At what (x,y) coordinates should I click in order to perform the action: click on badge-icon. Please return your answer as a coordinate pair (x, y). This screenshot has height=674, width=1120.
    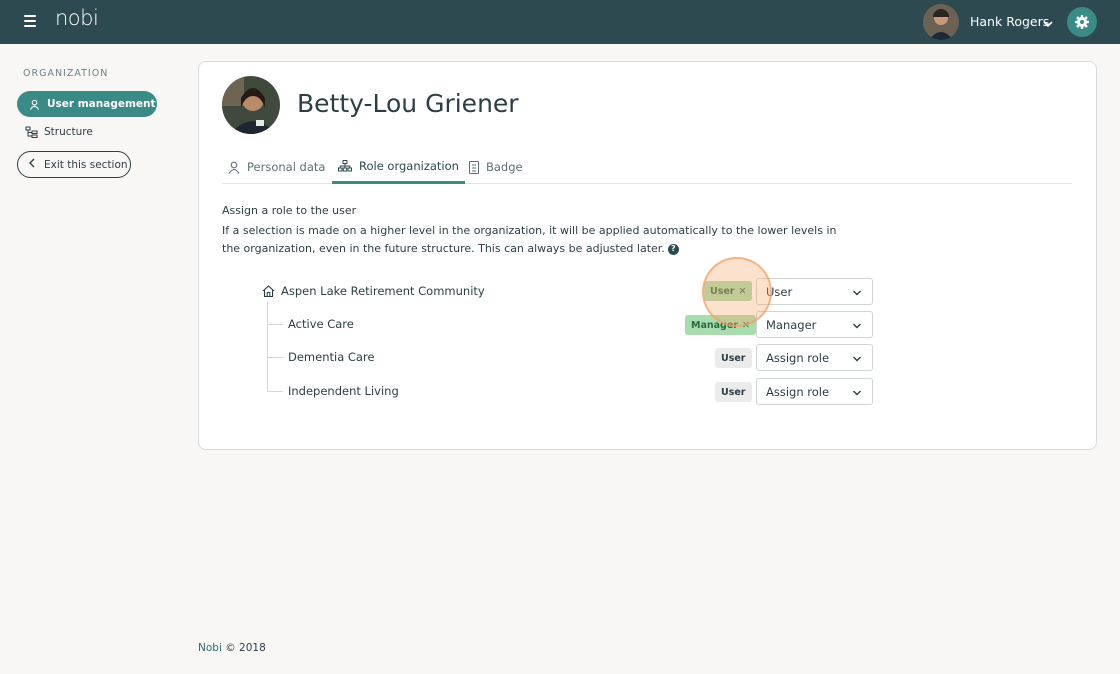
    Looking at the image, I should click on (474, 167).